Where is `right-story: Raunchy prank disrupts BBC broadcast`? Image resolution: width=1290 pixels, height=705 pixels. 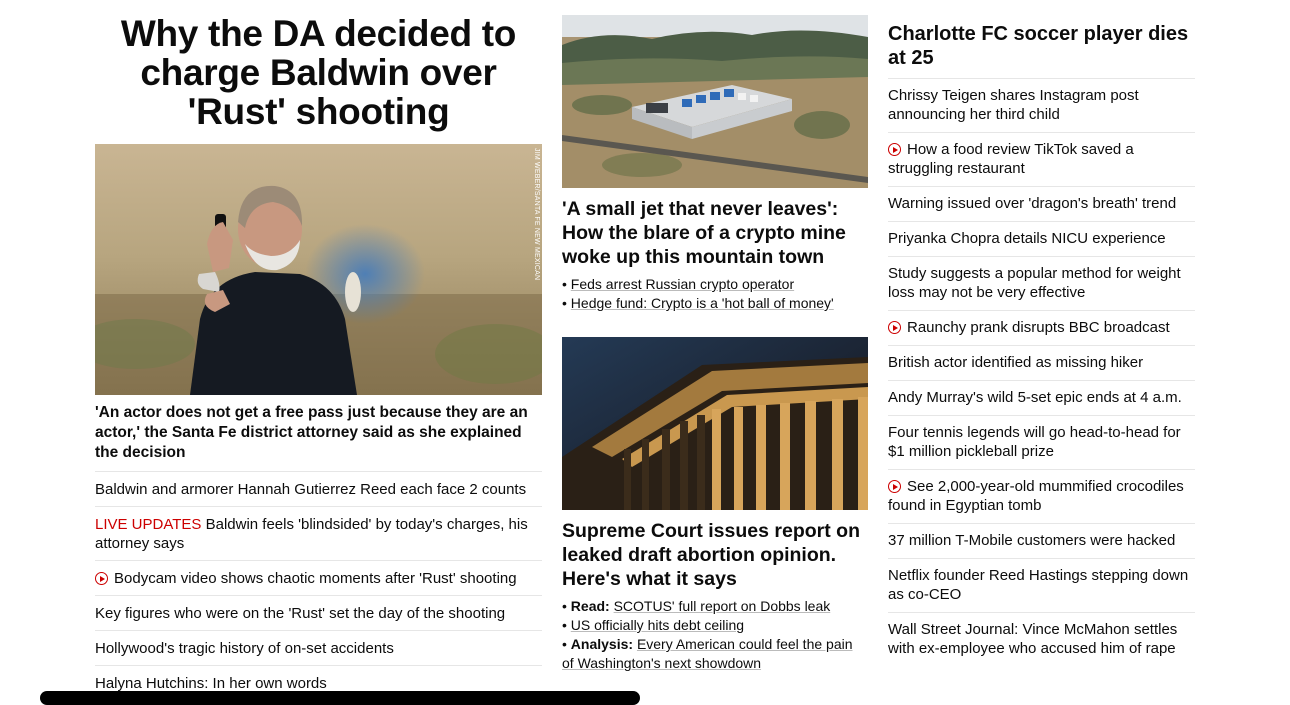 right-story: Raunchy prank disrupts BBC broadcast is located at coordinates (1041, 328).